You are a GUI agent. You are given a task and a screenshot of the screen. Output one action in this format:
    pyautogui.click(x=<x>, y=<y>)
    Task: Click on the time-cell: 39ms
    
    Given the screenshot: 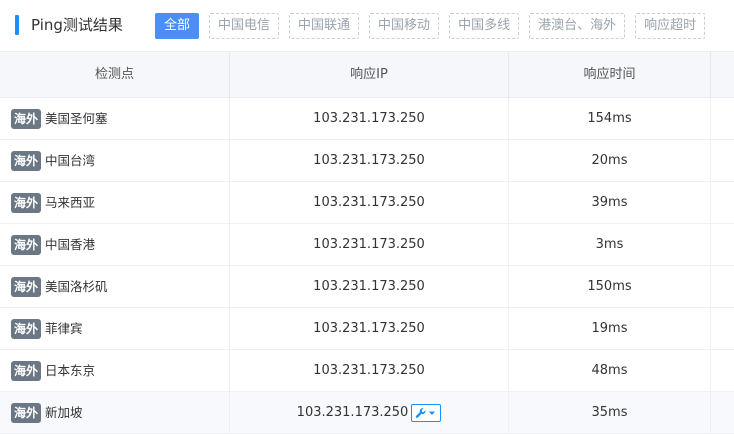 What is the action you would take?
    pyautogui.click(x=610, y=202)
    